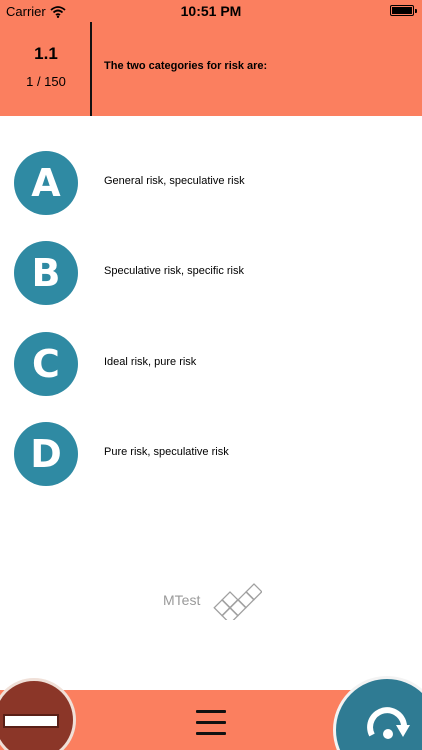 Image resolution: width=422 pixels, height=750 pixels. I want to click on logo-mark-icon, so click(237, 601).